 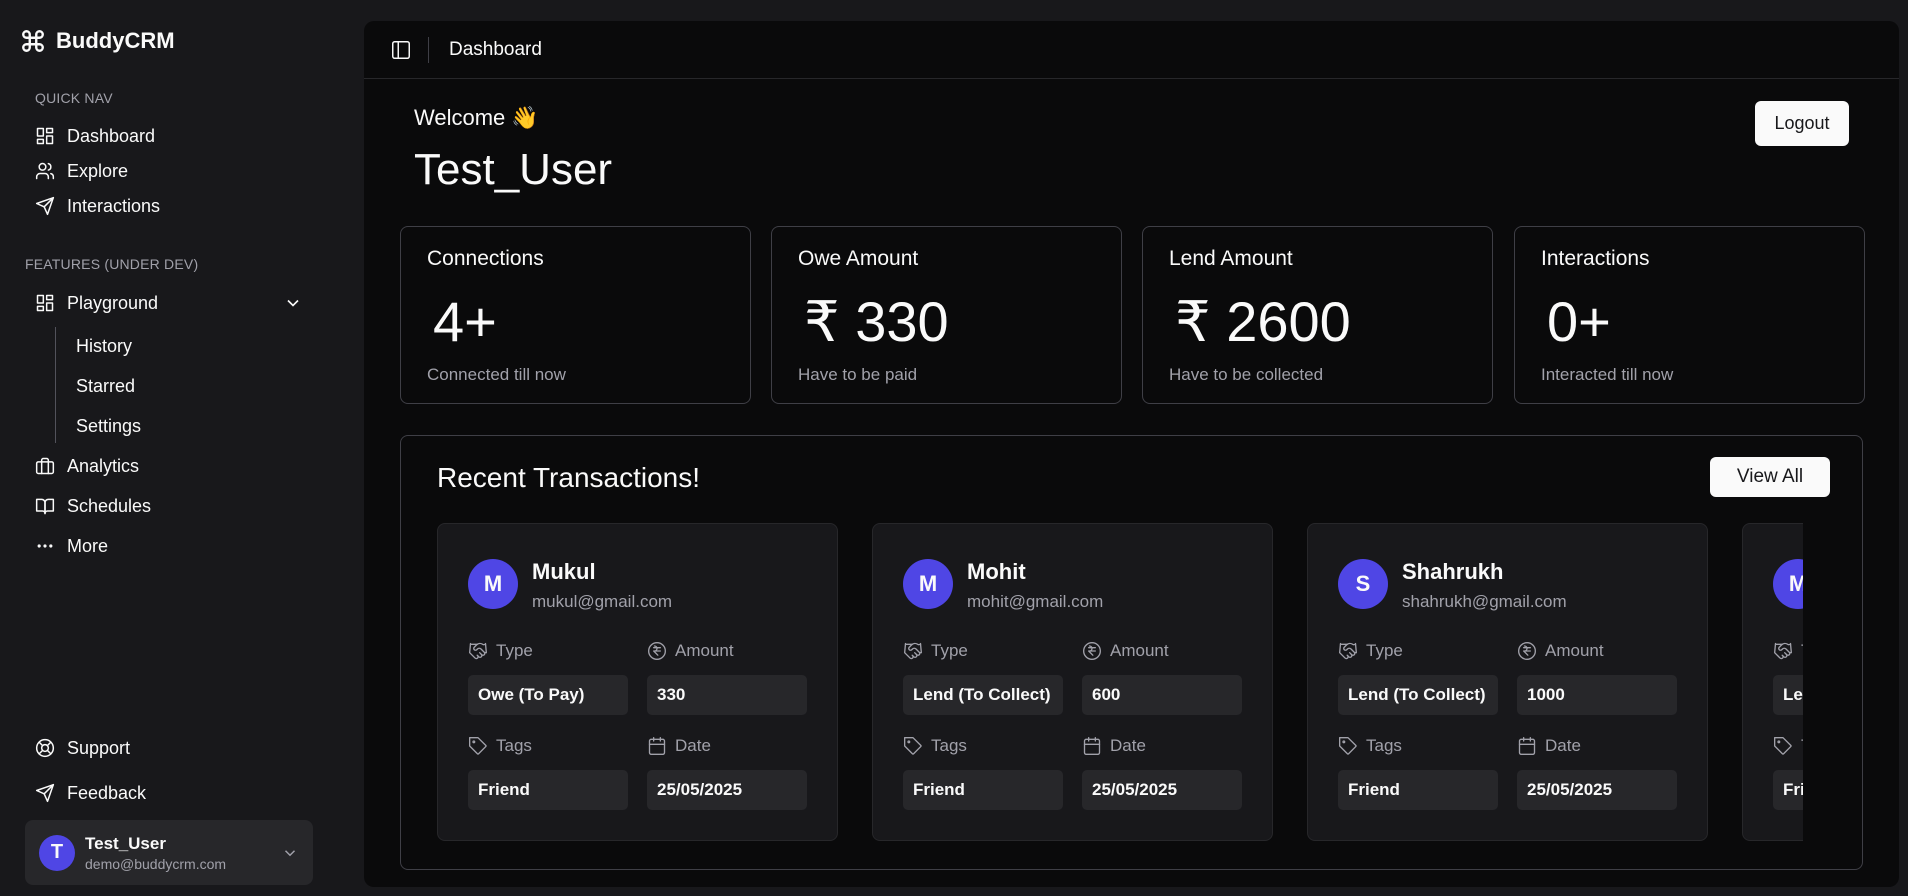 I want to click on more-icon, so click(x=45, y=546).